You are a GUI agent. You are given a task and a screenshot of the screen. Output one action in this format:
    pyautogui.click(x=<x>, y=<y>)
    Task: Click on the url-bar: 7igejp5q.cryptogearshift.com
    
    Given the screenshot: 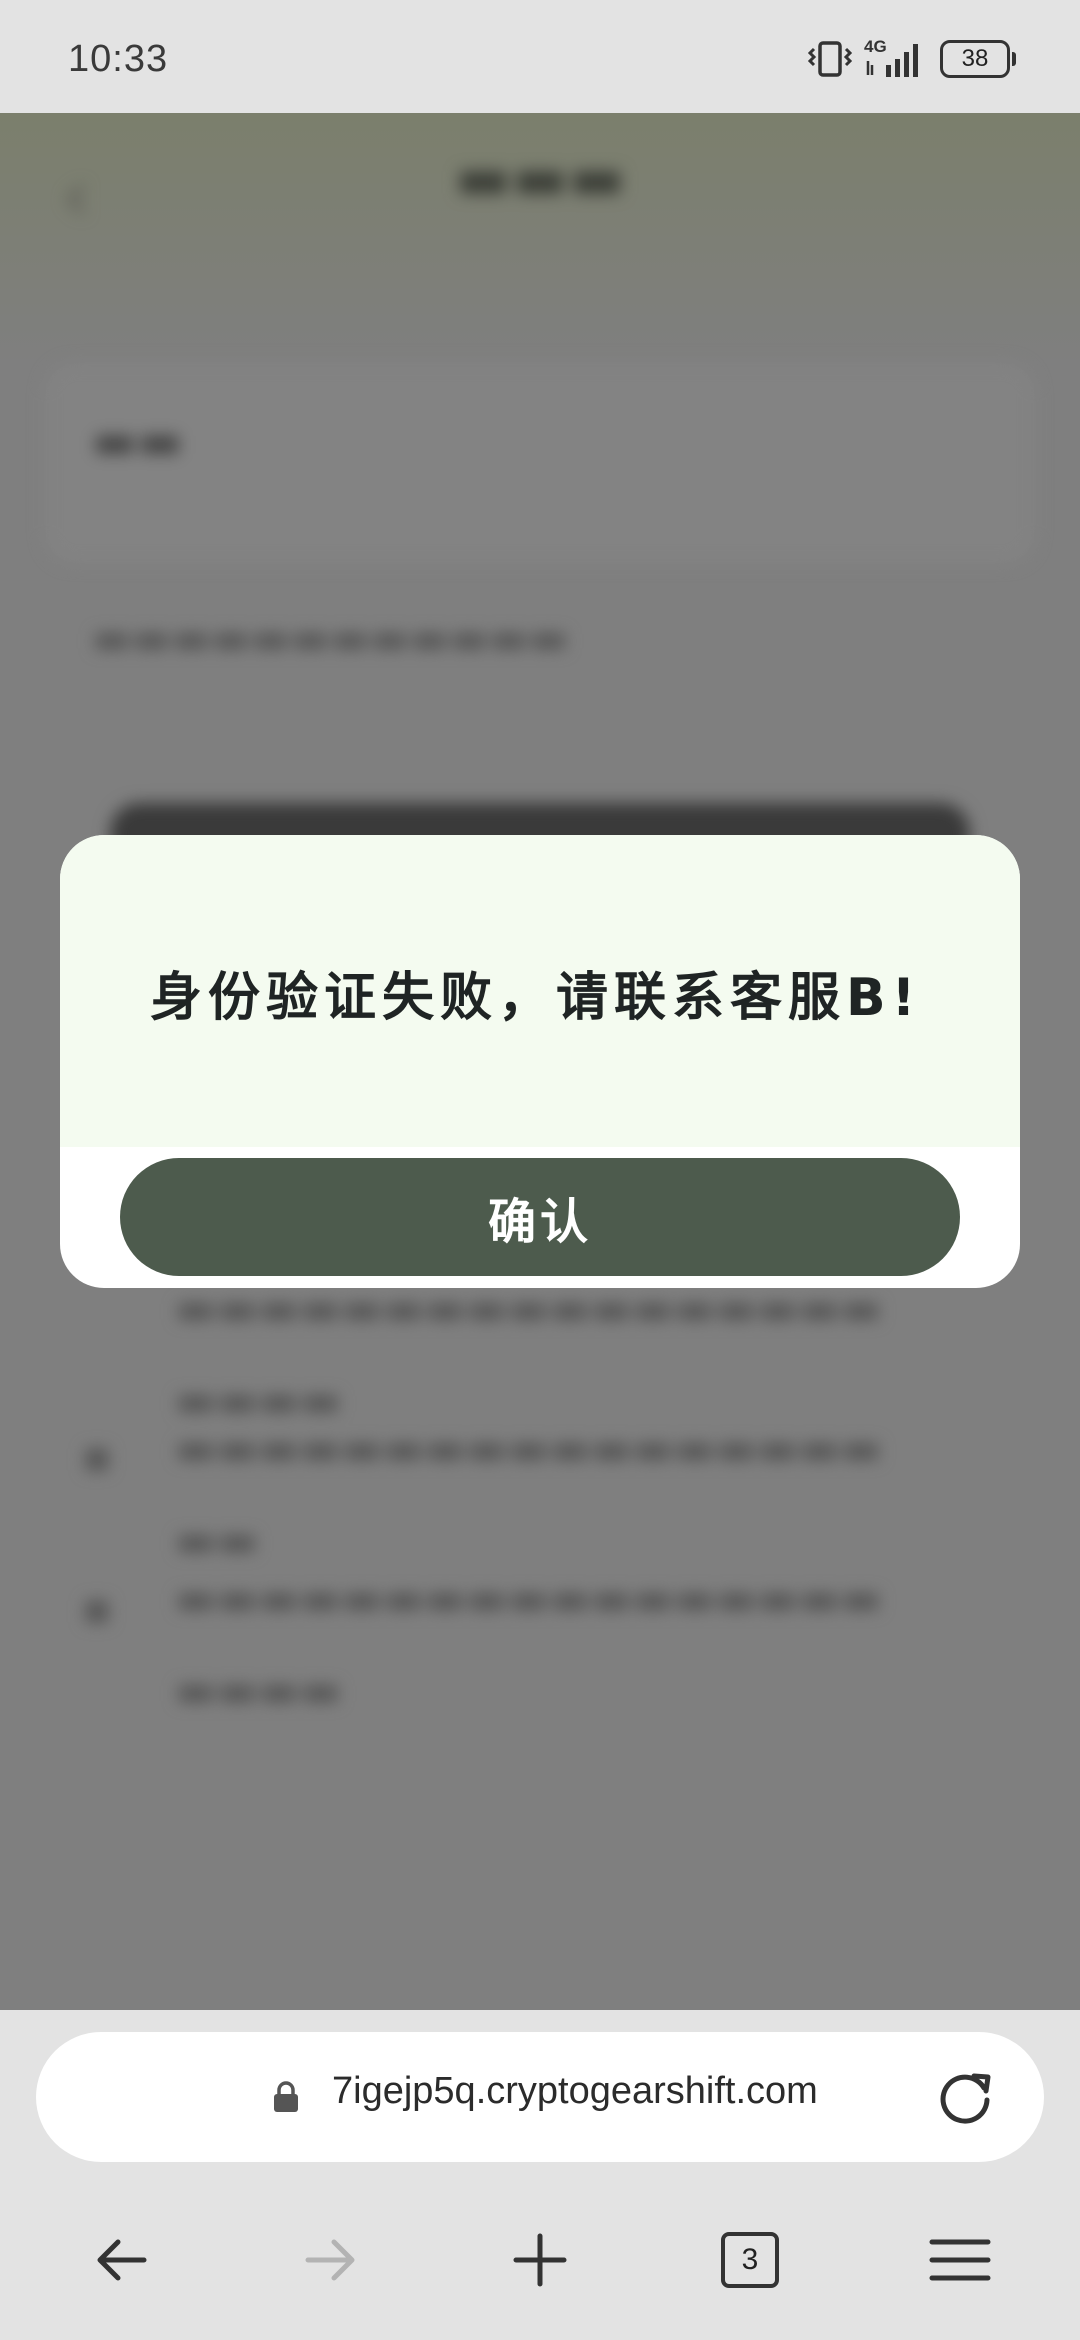 What is the action you would take?
    pyautogui.click(x=540, y=2097)
    